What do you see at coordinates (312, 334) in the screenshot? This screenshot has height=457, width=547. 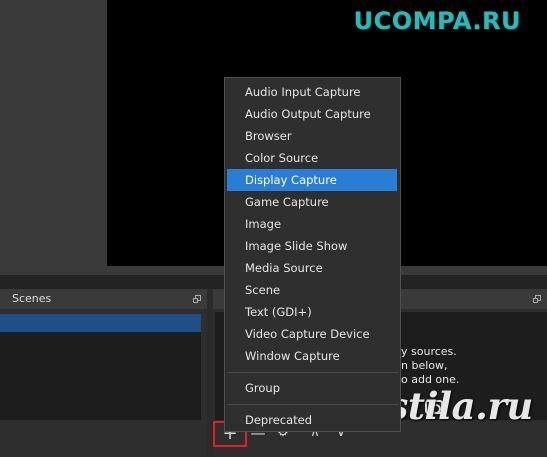 I see `menu-item-video-capture-device: Video Capture Device` at bounding box center [312, 334].